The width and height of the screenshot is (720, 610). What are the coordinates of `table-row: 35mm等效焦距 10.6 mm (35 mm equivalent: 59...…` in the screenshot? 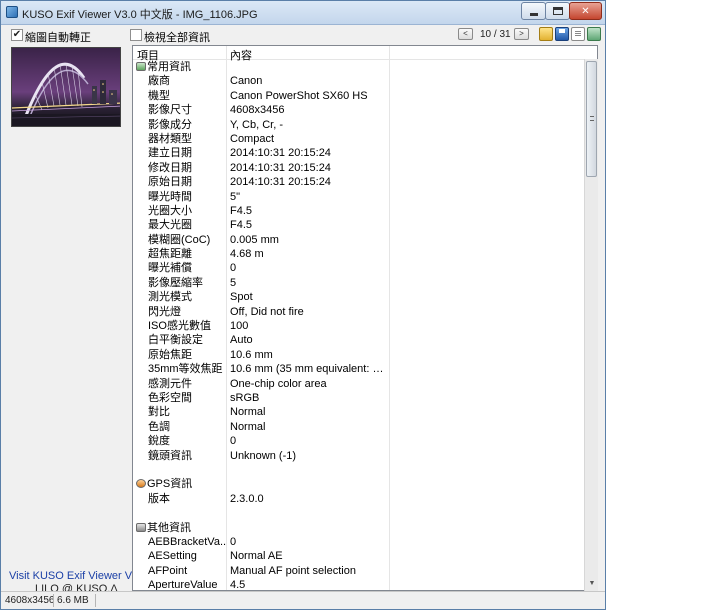 It's located at (365, 369).